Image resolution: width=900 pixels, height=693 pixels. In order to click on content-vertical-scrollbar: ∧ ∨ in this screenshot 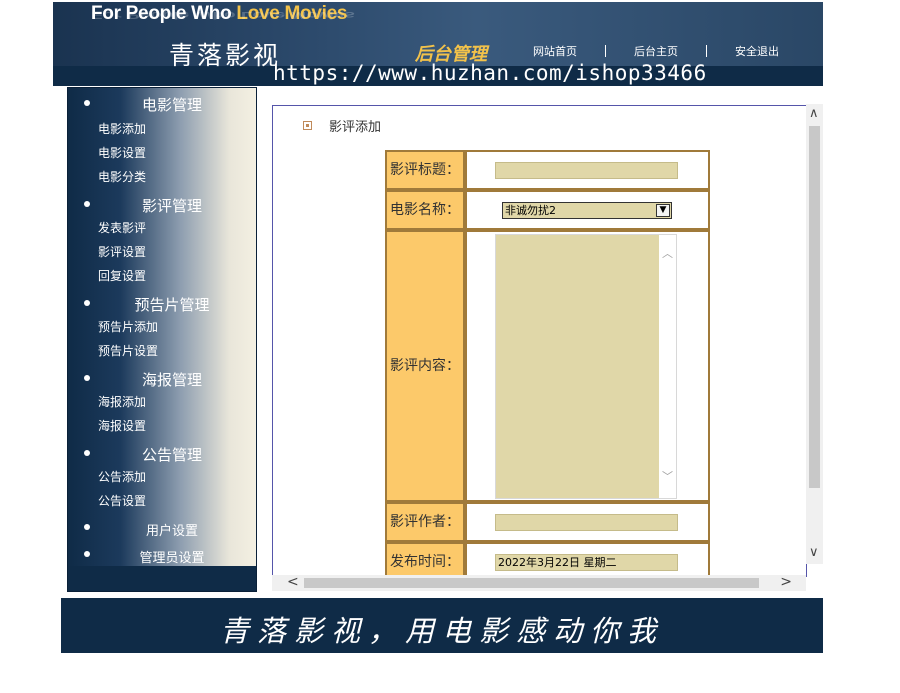, I will do `click(814, 334)`.